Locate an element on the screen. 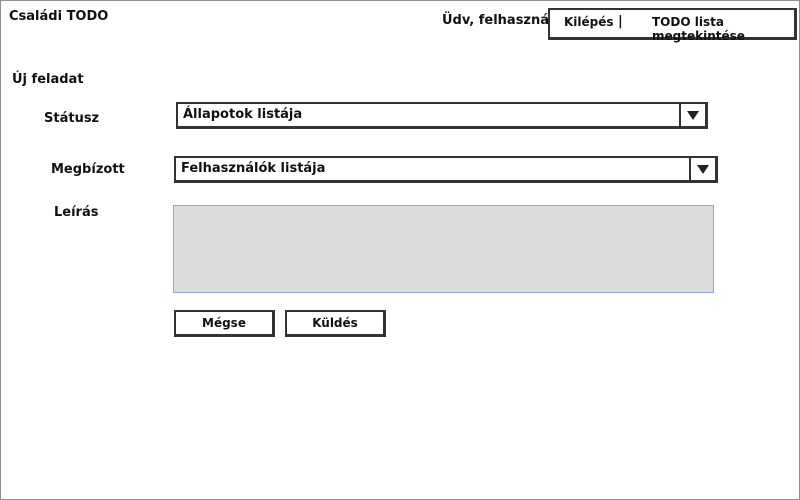 Image resolution: width=800 pixels, height=500 pixels. form-title: Új feladat is located at coordinates (48, 79).